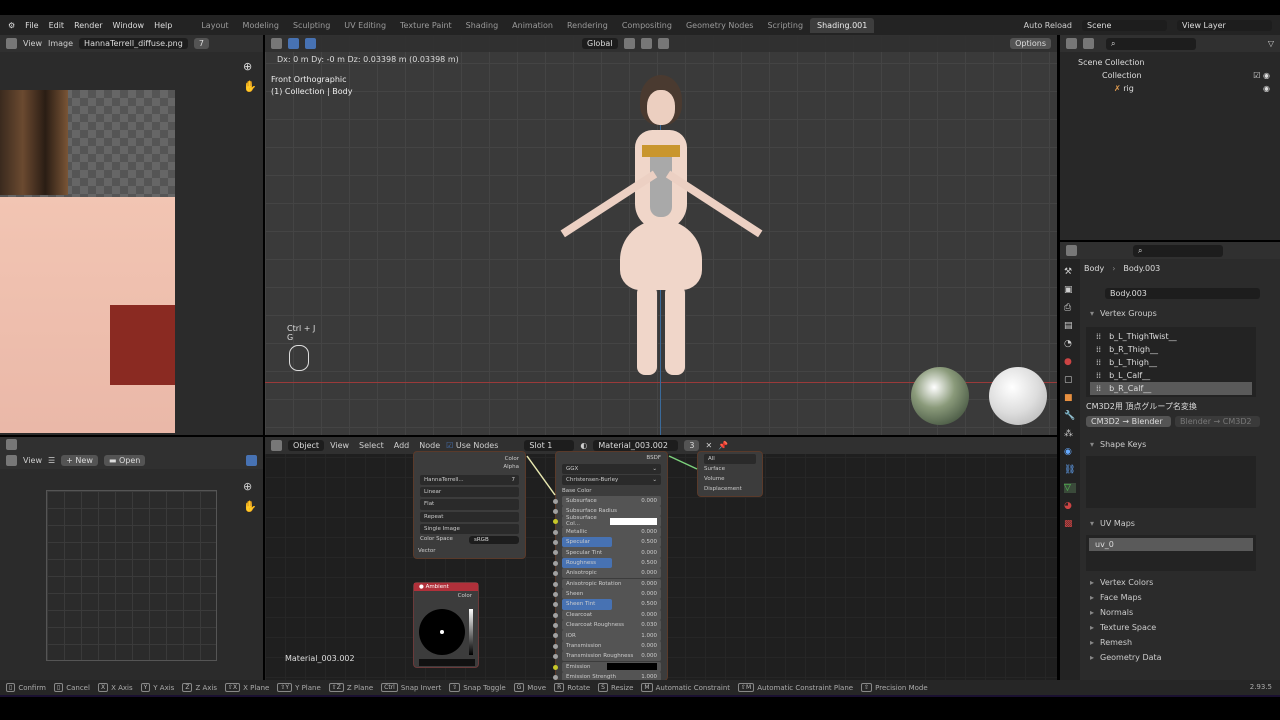 This screenshot has height=720, width=1280. What do you see at coordinates (311, 25) in the screenshot?
I see `tab-sculpting: Sculpting` at bounding box center [311, 25].